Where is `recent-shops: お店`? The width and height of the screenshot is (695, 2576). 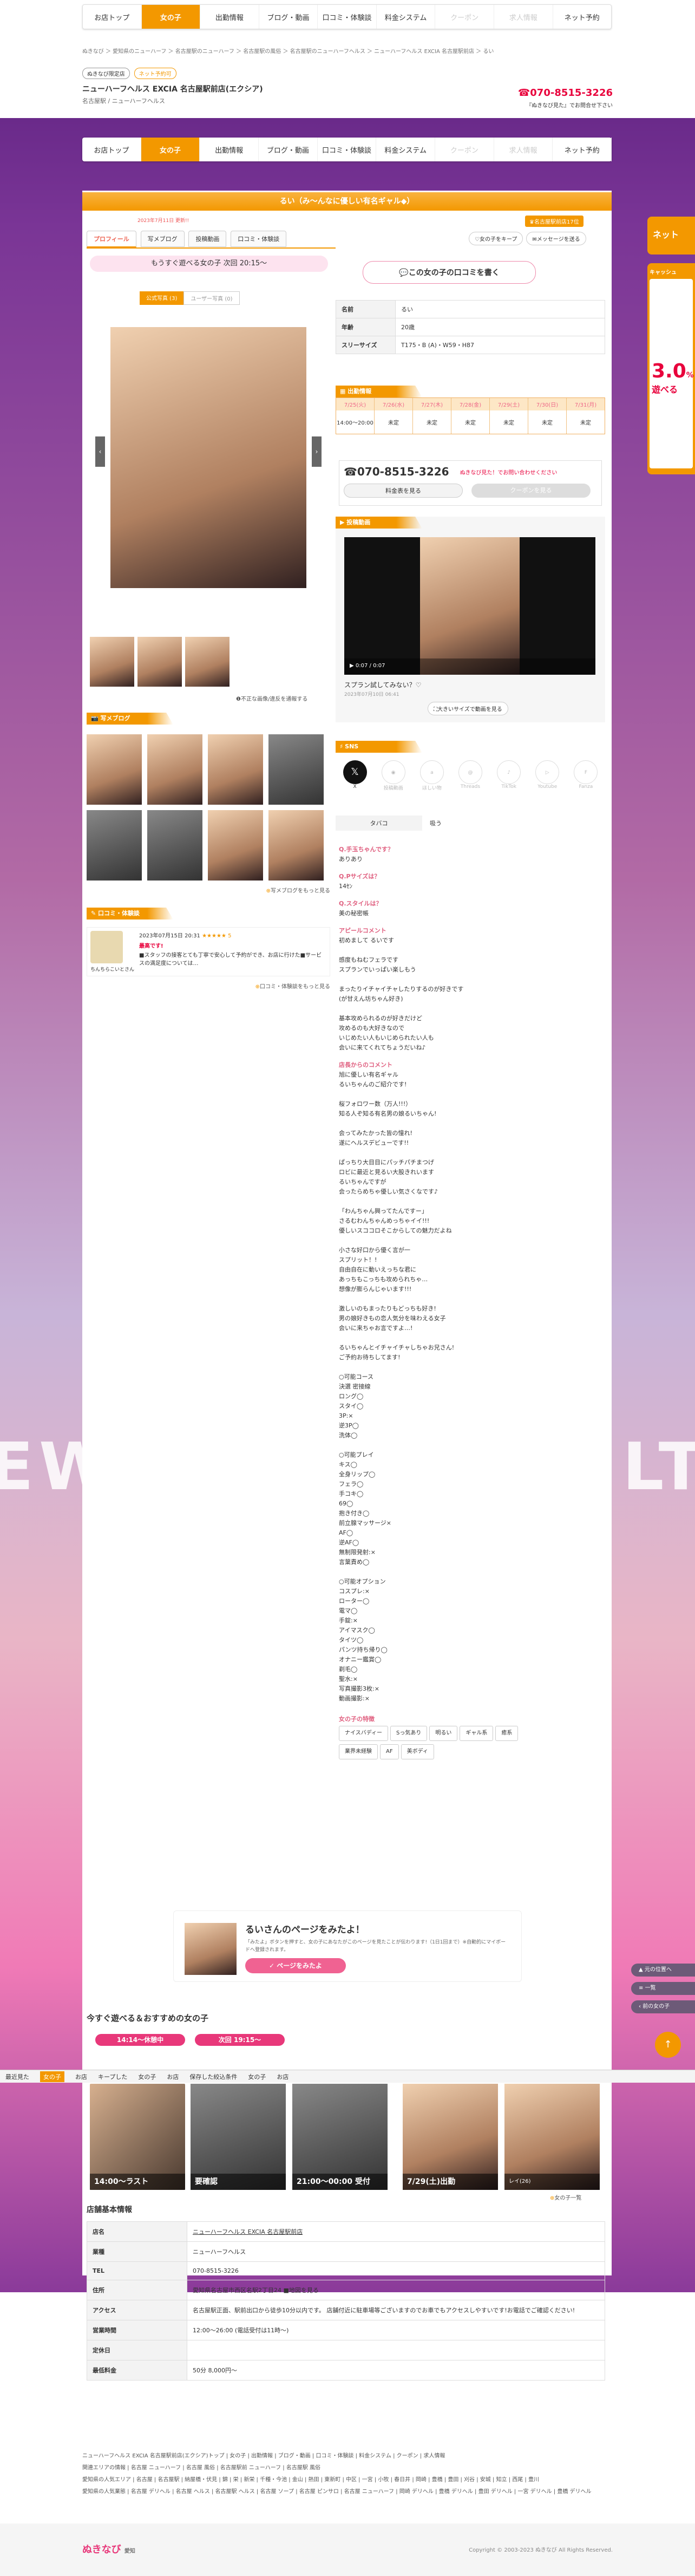
recent-shops: お店 is located at coordinates (81, 2076).